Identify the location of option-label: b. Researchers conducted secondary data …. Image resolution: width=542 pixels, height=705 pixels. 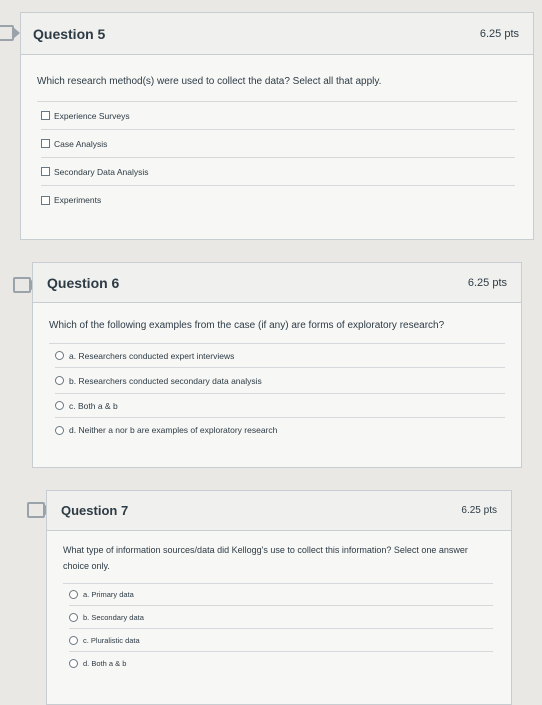
(165, 380).